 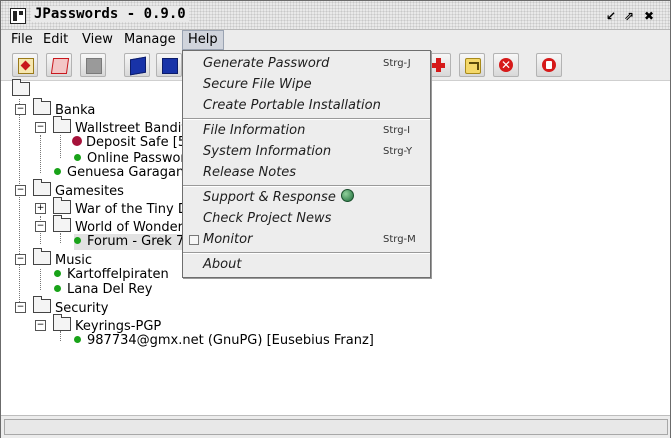 What do you see at coordinates (23, 88) in the screenshot?
I see `tree-root` at bounding box center [23, 88].